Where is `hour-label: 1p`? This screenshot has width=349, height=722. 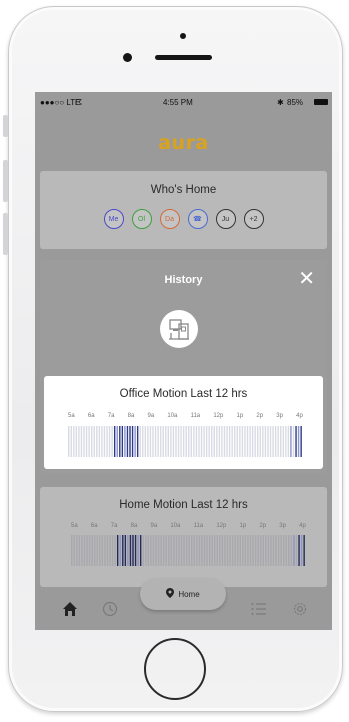 hour-label: 1p is located at coordinates (243, 526).